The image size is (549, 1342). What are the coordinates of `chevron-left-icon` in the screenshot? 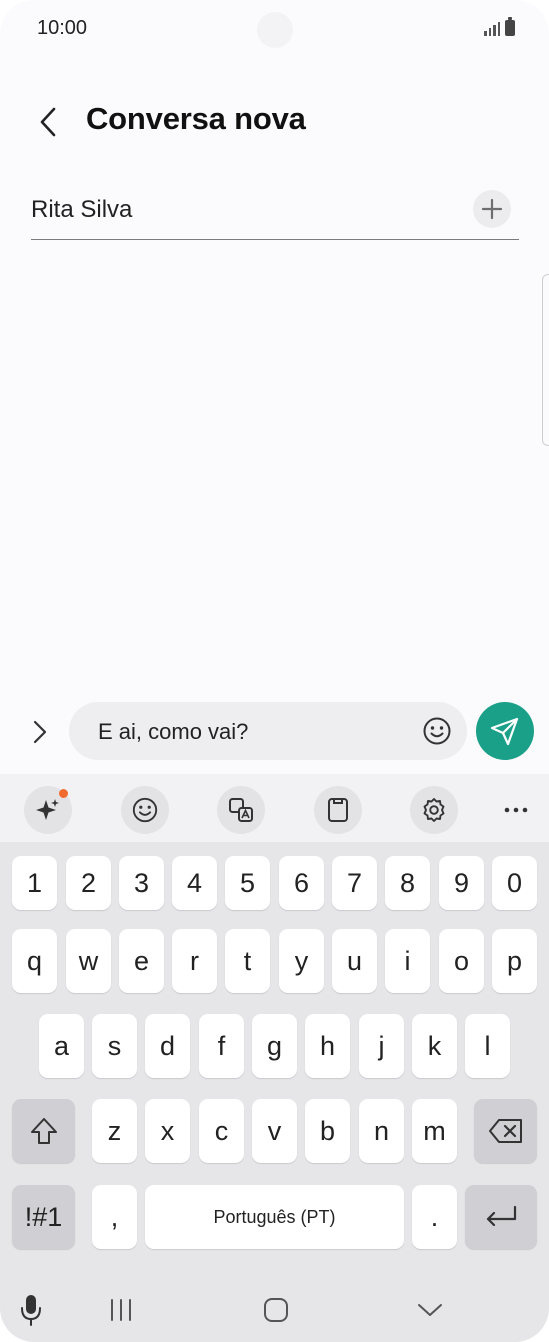 It's located at (48, 122).